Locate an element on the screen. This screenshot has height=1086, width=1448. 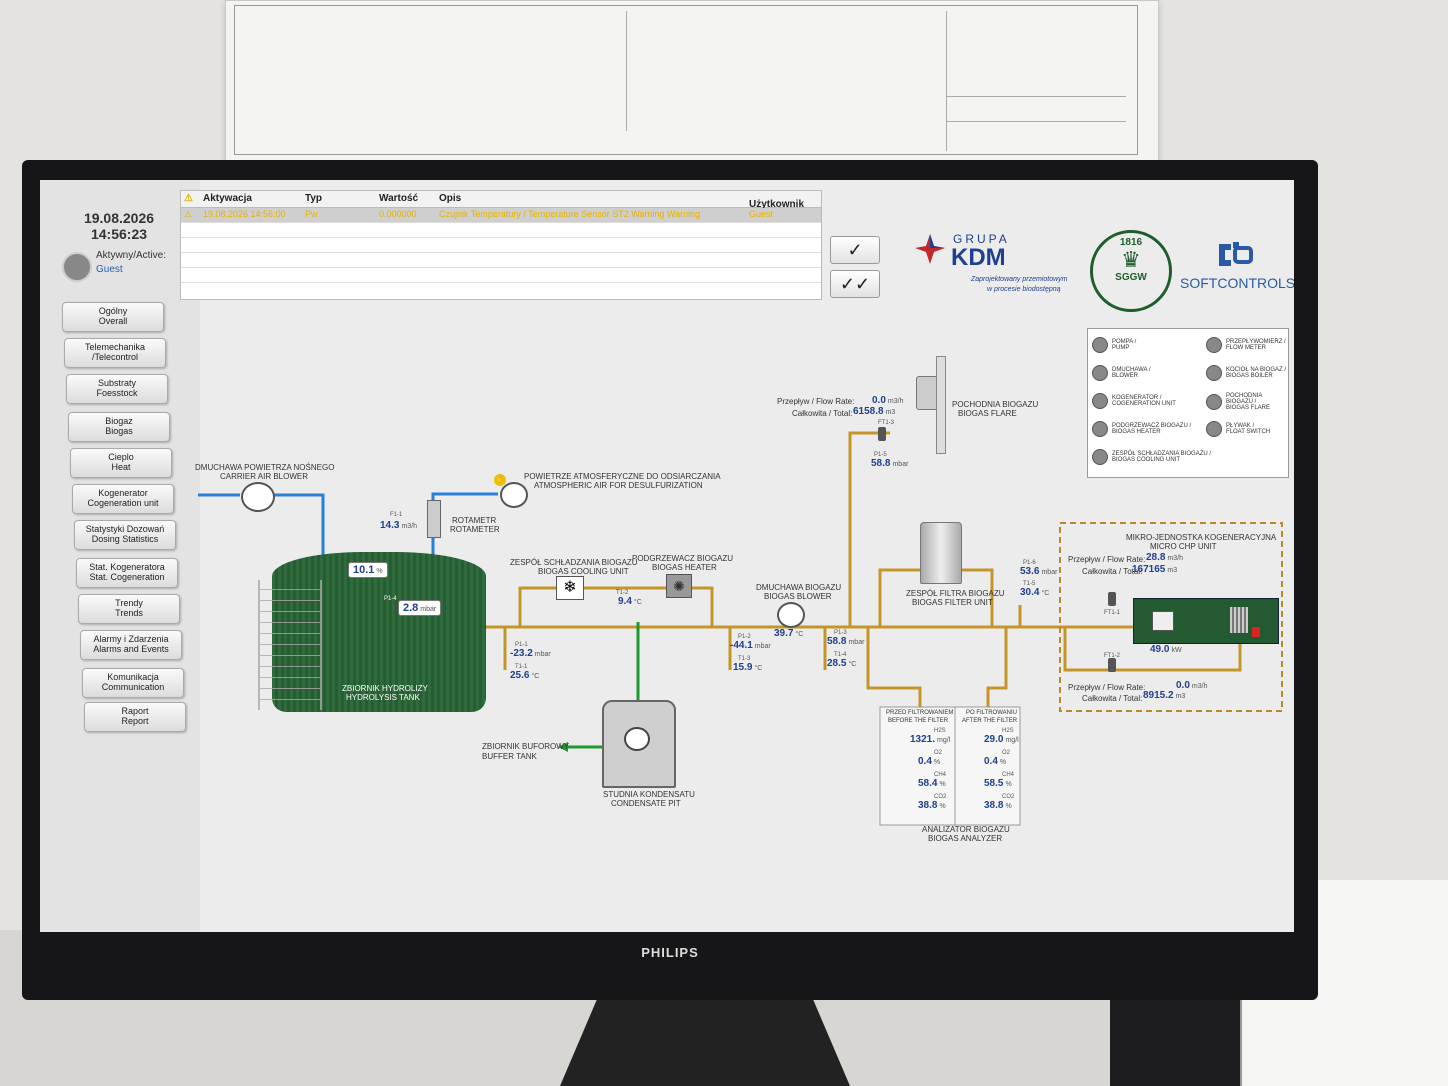
condensate-pit is located at coordinates (639, 744).